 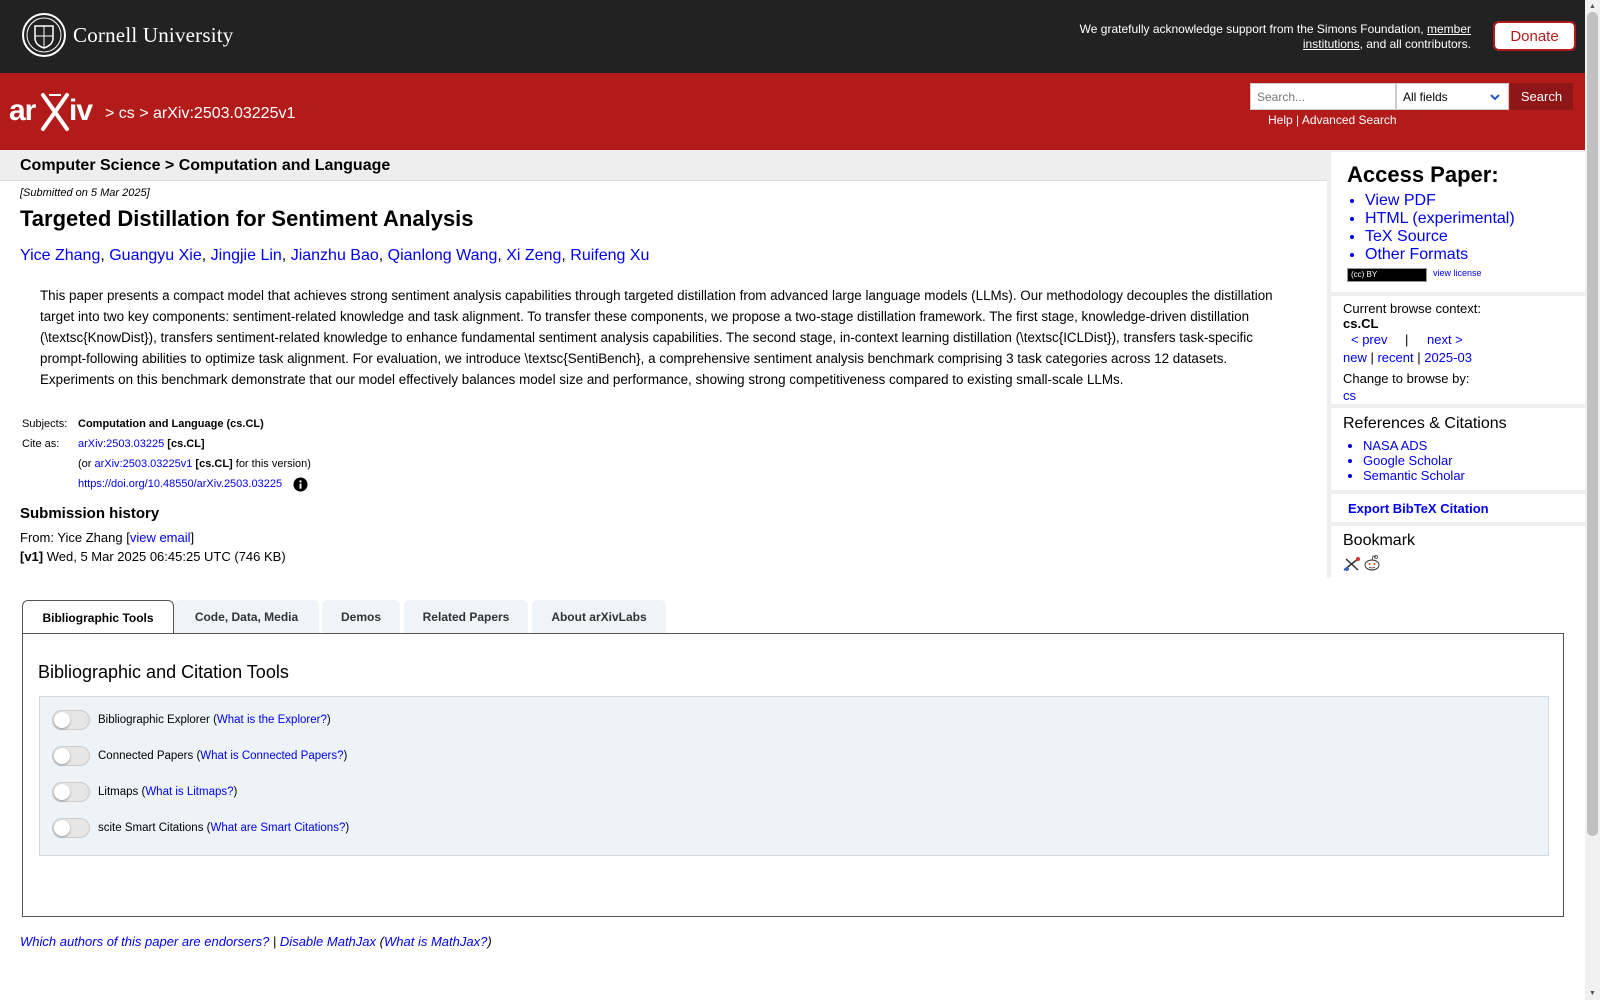 What do you see at coordinates (1406, 236) in the screenshot?
I see `tex-source-link: TeX Source` at bounding box center [1406, 236].